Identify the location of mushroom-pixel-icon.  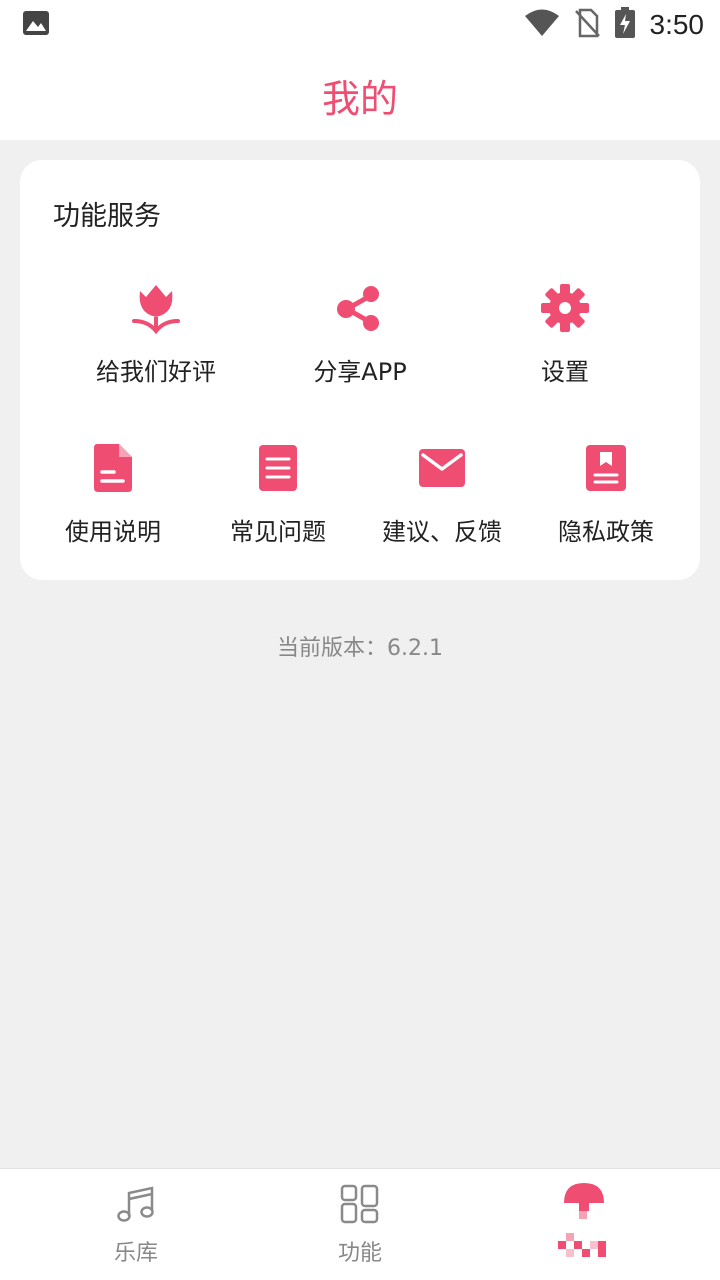
(584, 1224).